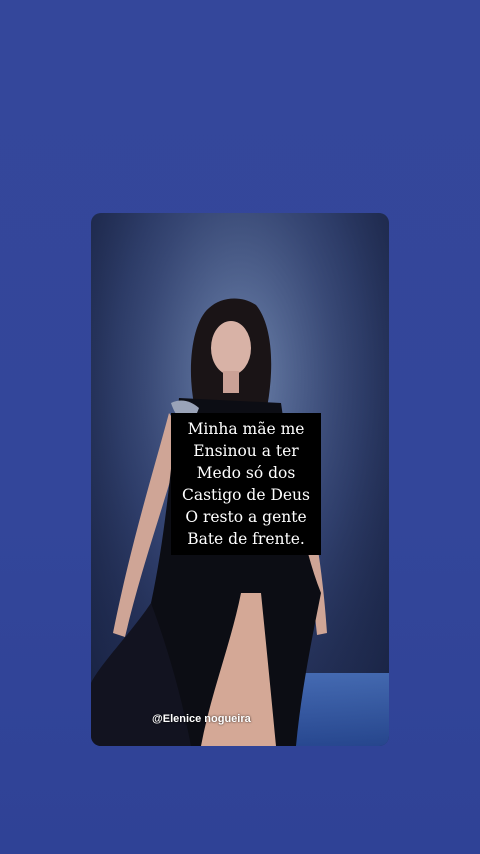  I want to click on quote-line: Castigo de Deus, so click(246, 495).